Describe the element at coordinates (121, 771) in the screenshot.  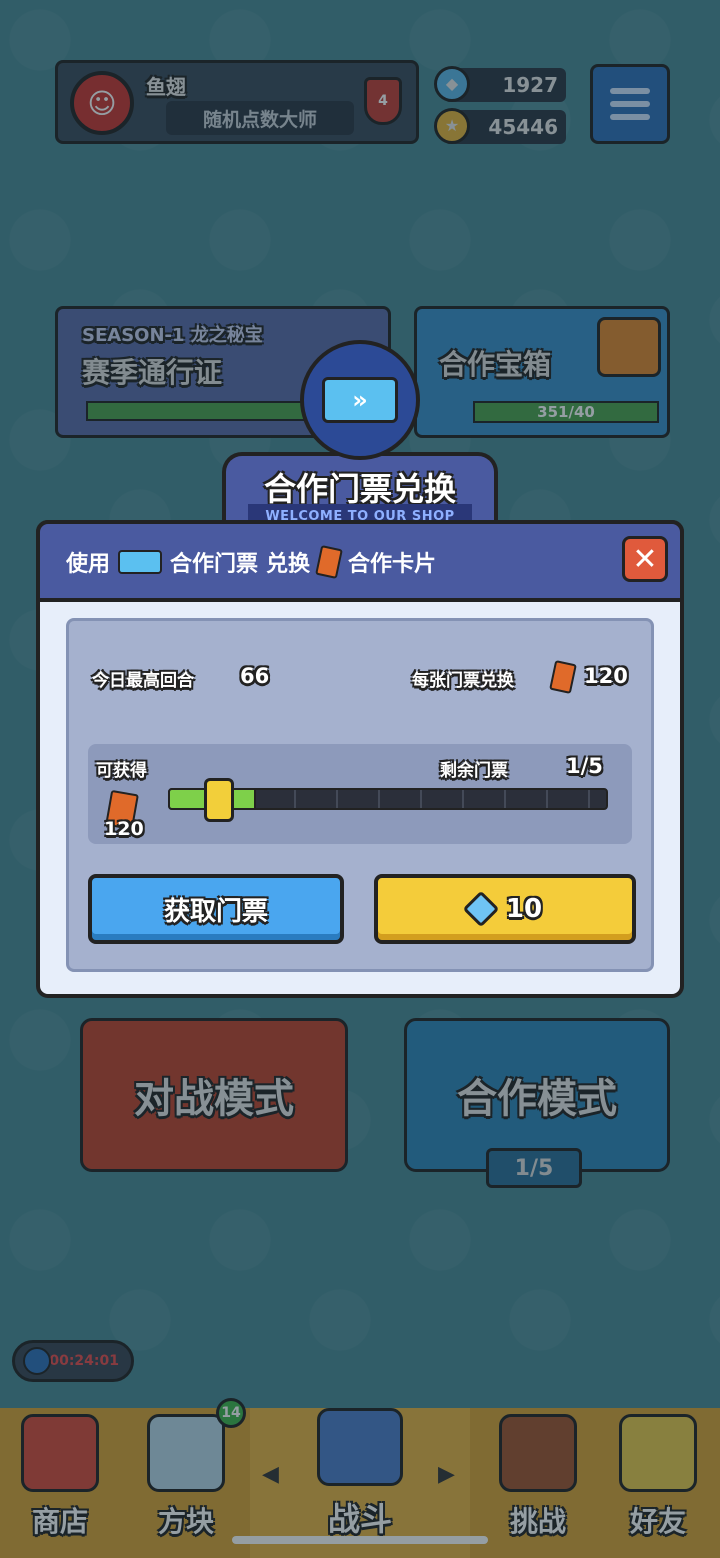
I see `obtainable-label: 可获得` at that location.